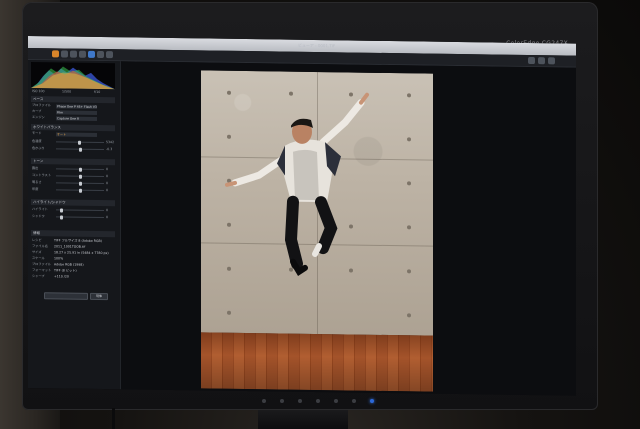 The width and height of the screenshot is (640, 429). What do you see at coordinates (73, 128) in the screenshot?
I see `section-white-balance: ホワイトバランス` at bounding box center [73, 128].